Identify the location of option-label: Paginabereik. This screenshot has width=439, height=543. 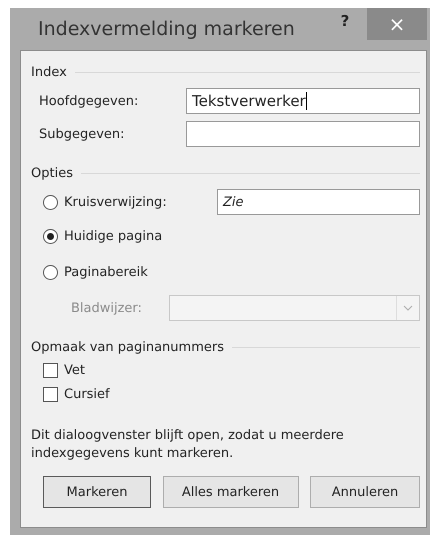
(106, 272).